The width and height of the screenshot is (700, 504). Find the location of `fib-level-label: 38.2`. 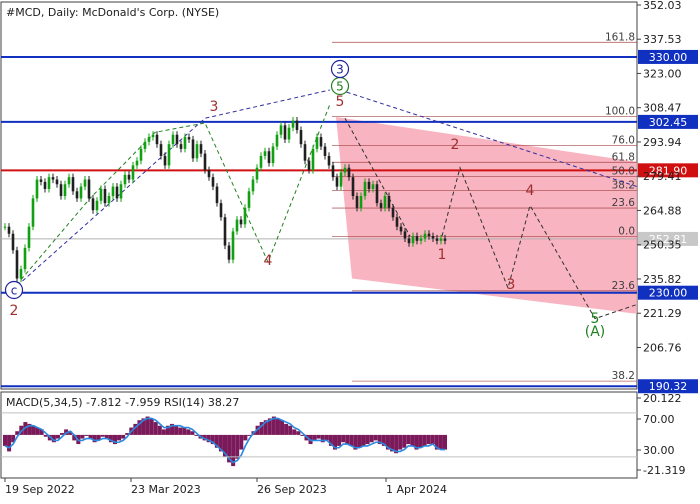

fib-level-label: 38.2 is located at coordinates (623, 186).